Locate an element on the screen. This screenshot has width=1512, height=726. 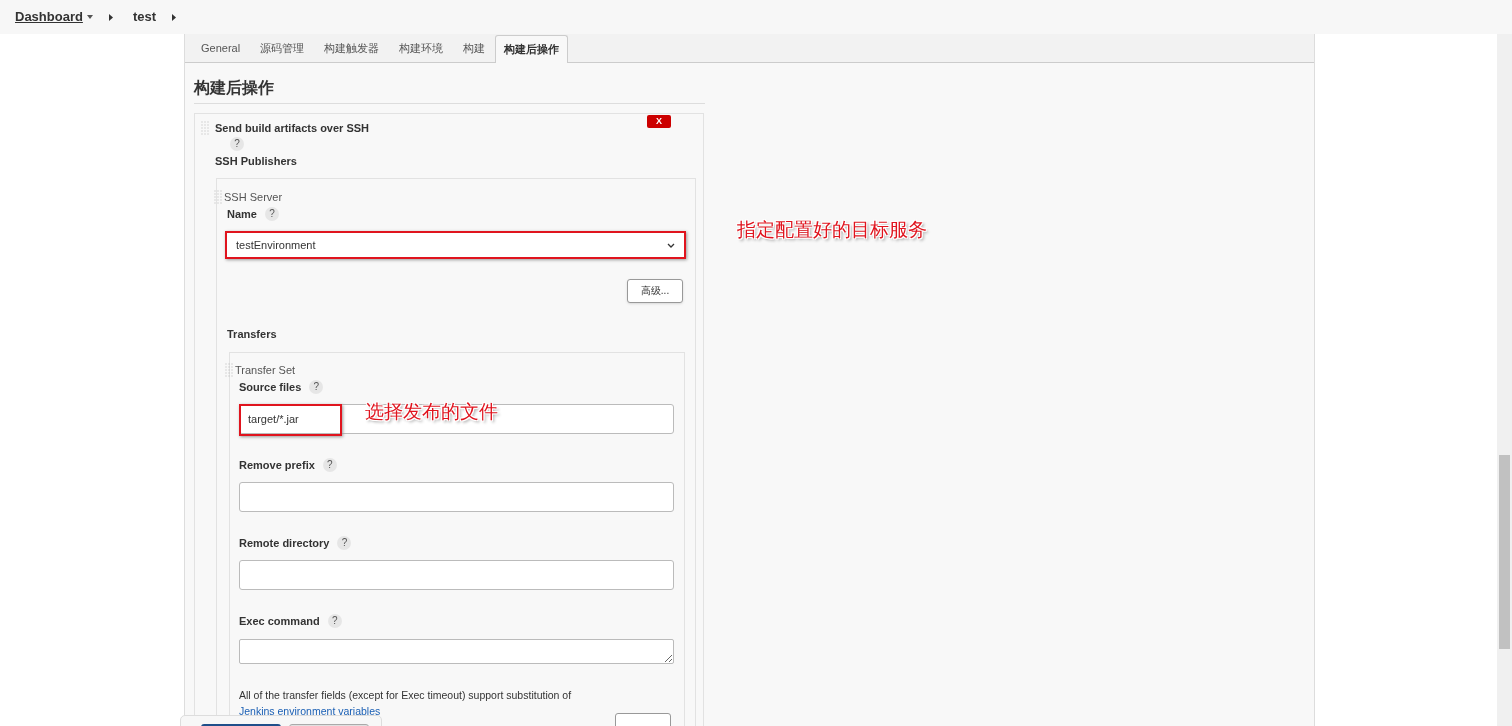
field-label: Name is located at coordinates (242, 214).